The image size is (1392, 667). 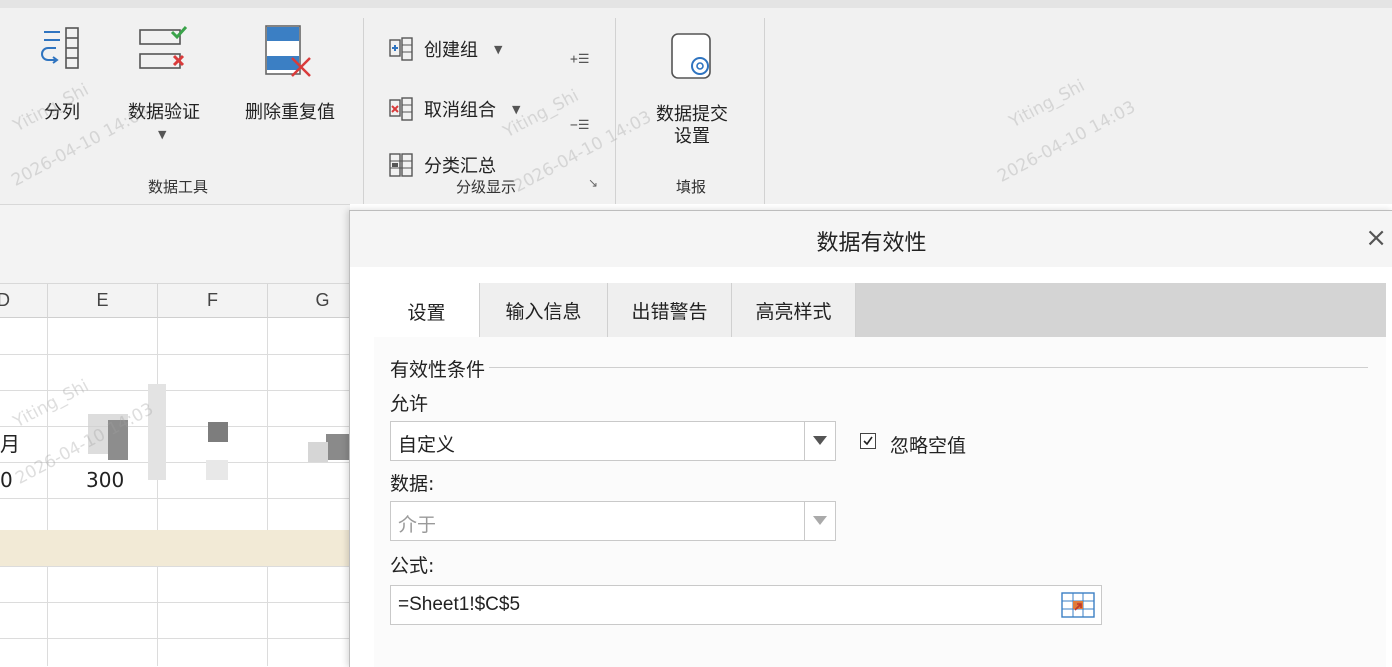 What do you see at coordinates (486, 187) in the screenshot?
I see `group-label-outline: 分级显示` at bounding box center [486, 187].